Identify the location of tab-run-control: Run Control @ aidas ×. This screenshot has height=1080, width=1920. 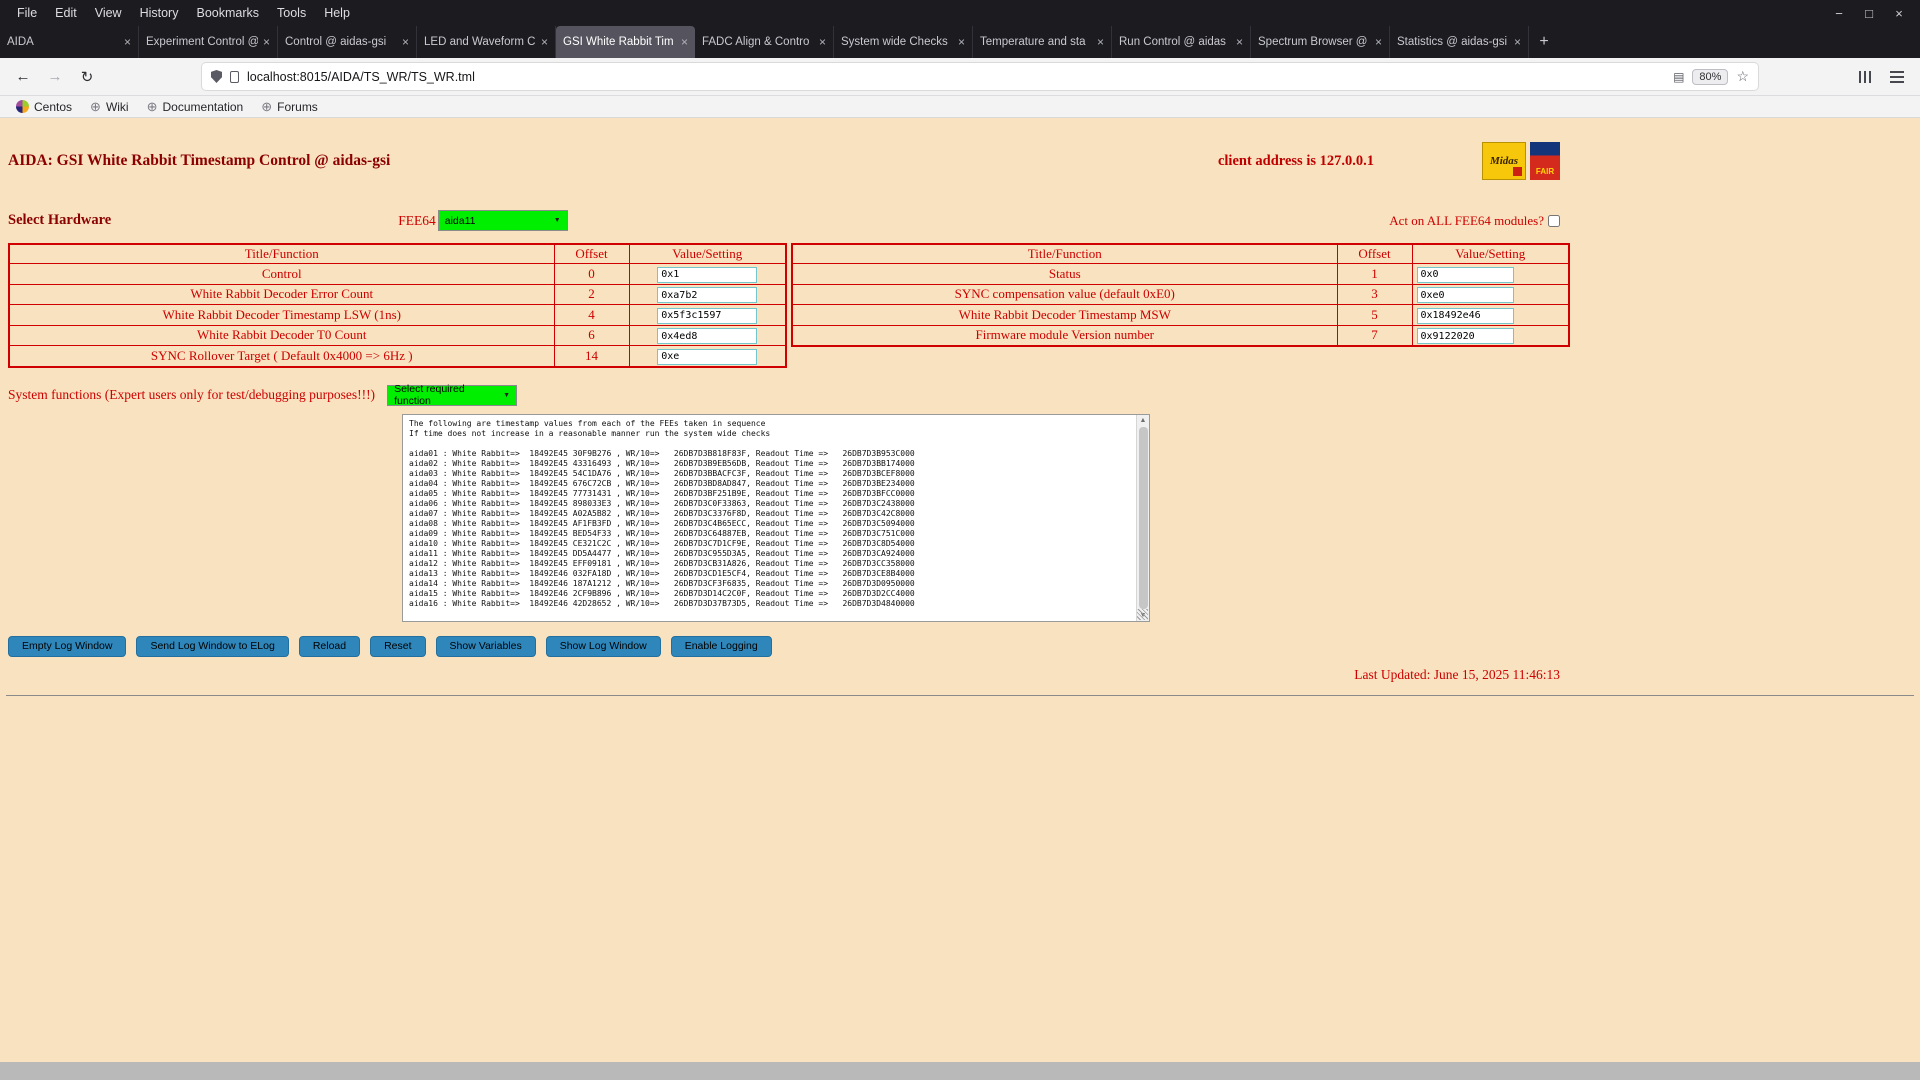
(1181, 42).